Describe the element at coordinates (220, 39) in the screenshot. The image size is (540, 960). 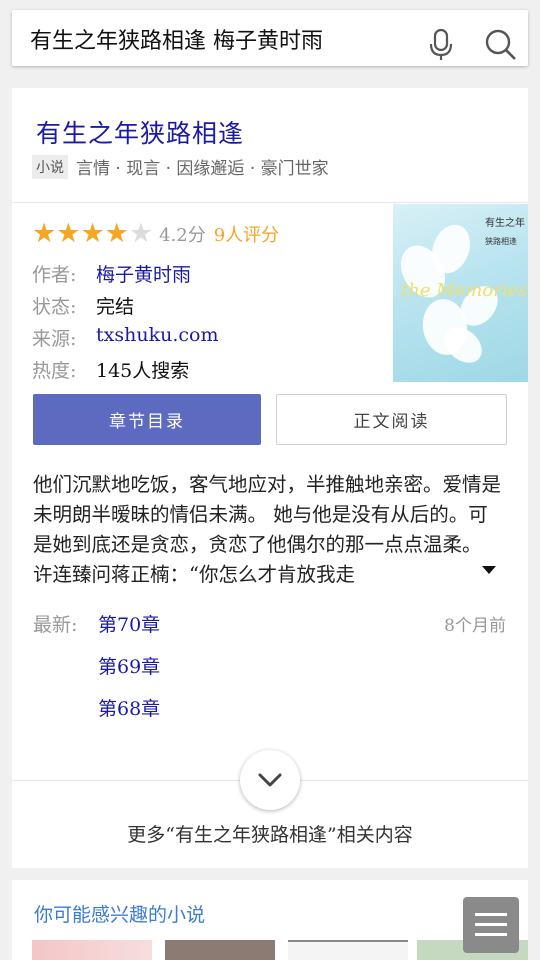
I see `search-input` at that location.